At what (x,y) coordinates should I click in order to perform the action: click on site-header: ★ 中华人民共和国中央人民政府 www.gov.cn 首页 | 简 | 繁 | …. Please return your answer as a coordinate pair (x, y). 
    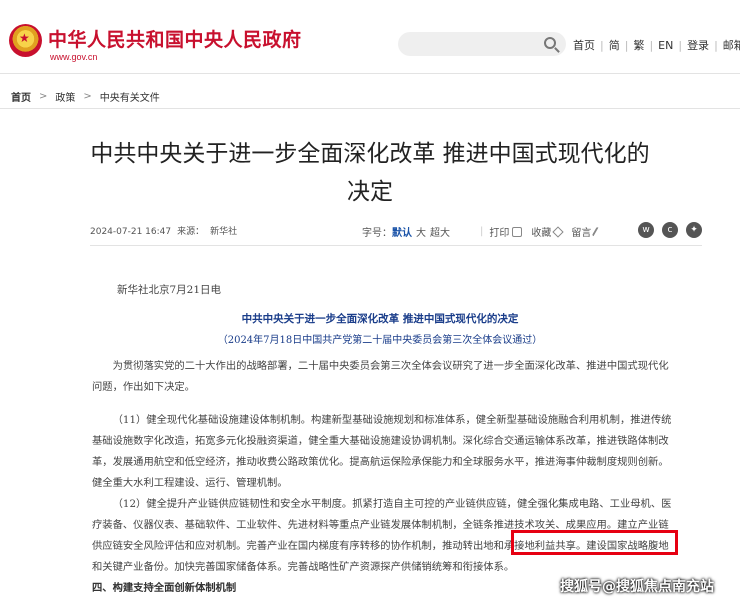
    Looking at the image, I should click on (370, 37).